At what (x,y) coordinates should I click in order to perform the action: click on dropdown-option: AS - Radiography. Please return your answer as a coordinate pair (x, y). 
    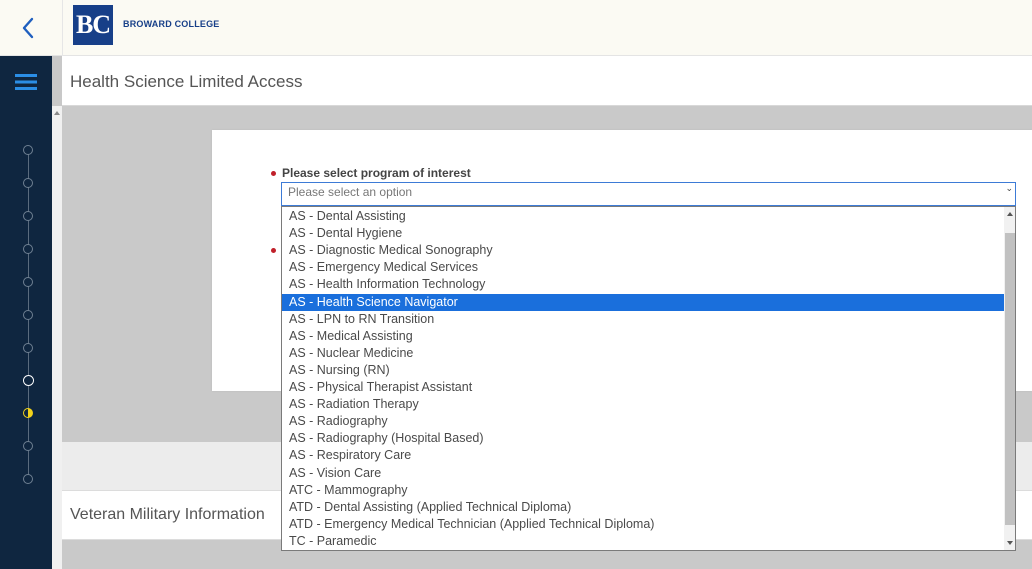
    Looking at the image, I should click on (643, 421).